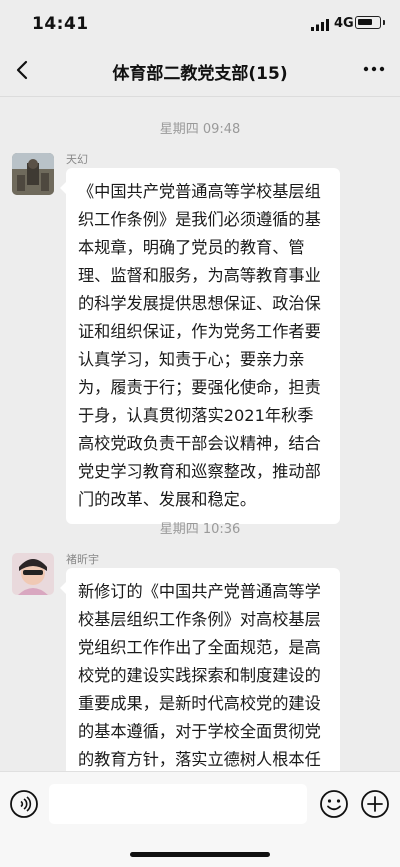 This screenshot has height=867, width=400. Describe the element at coordinates (375, 804) in the screenshot. I see `plus-icon` at that location.